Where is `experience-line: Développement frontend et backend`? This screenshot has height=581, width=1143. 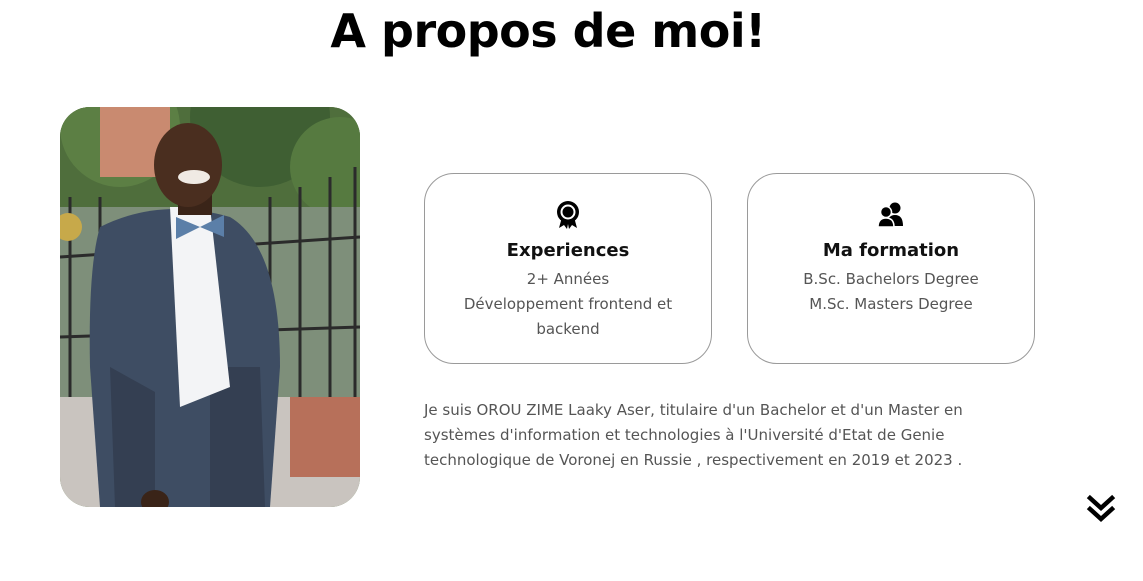
experience-line: Développement frontend et backend is located at coordinates (568, 316).